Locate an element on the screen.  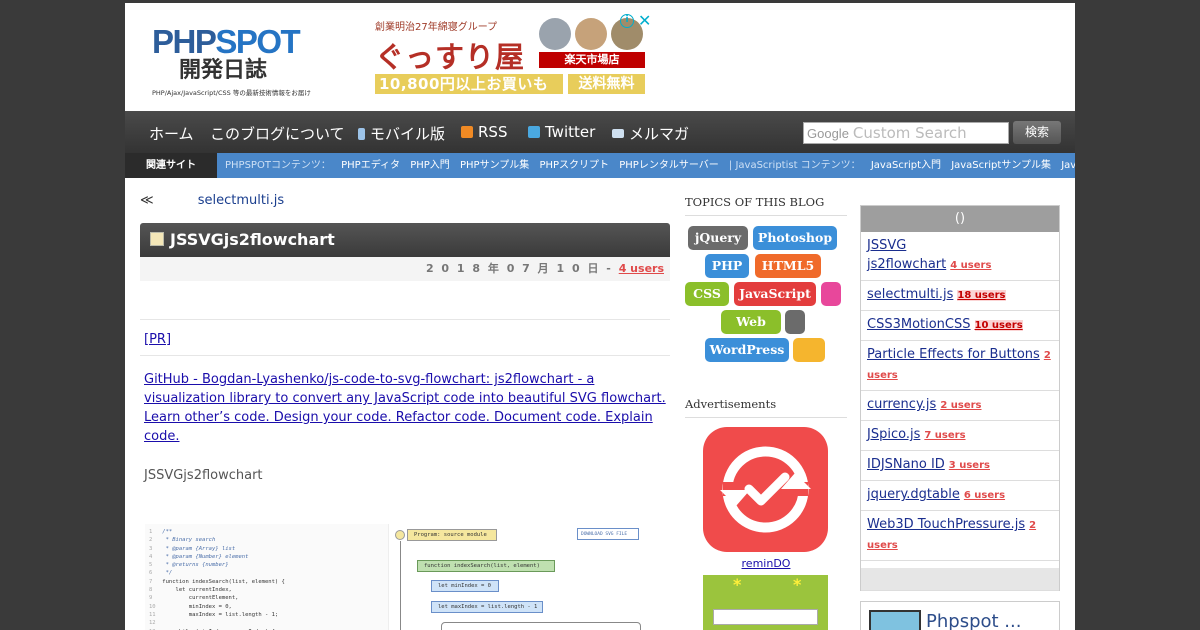
related-sites-label: 関連サイト is located at coordinates (171, 165).